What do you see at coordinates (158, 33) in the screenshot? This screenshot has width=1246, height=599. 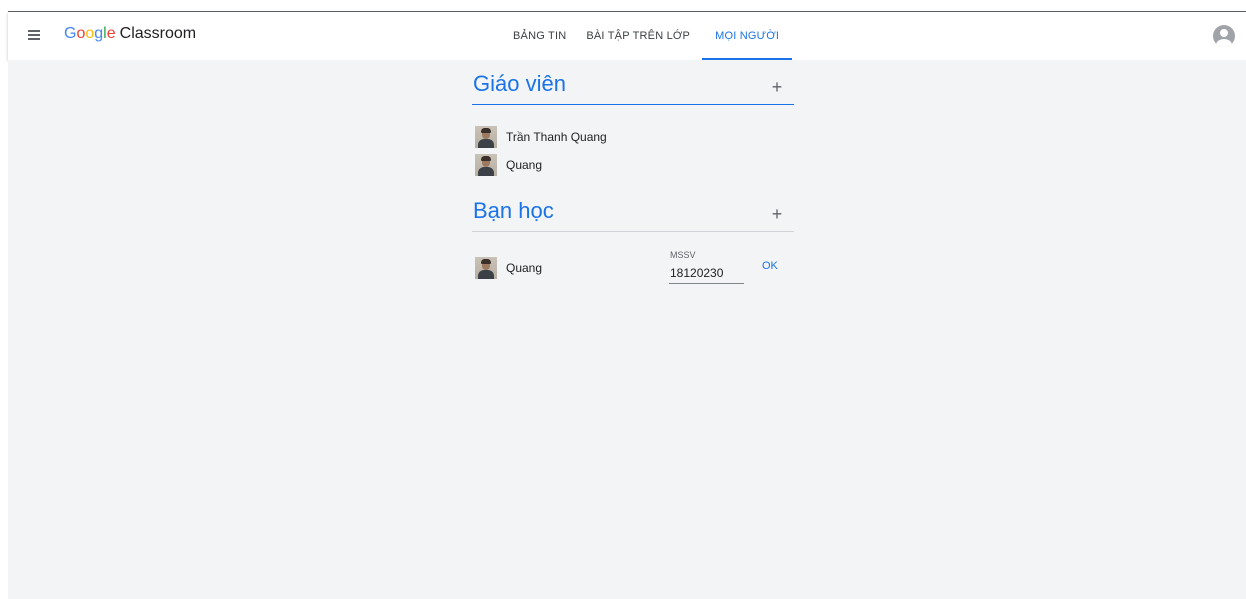 I see `product-name: Classroom` at bounding box center [158, 33].